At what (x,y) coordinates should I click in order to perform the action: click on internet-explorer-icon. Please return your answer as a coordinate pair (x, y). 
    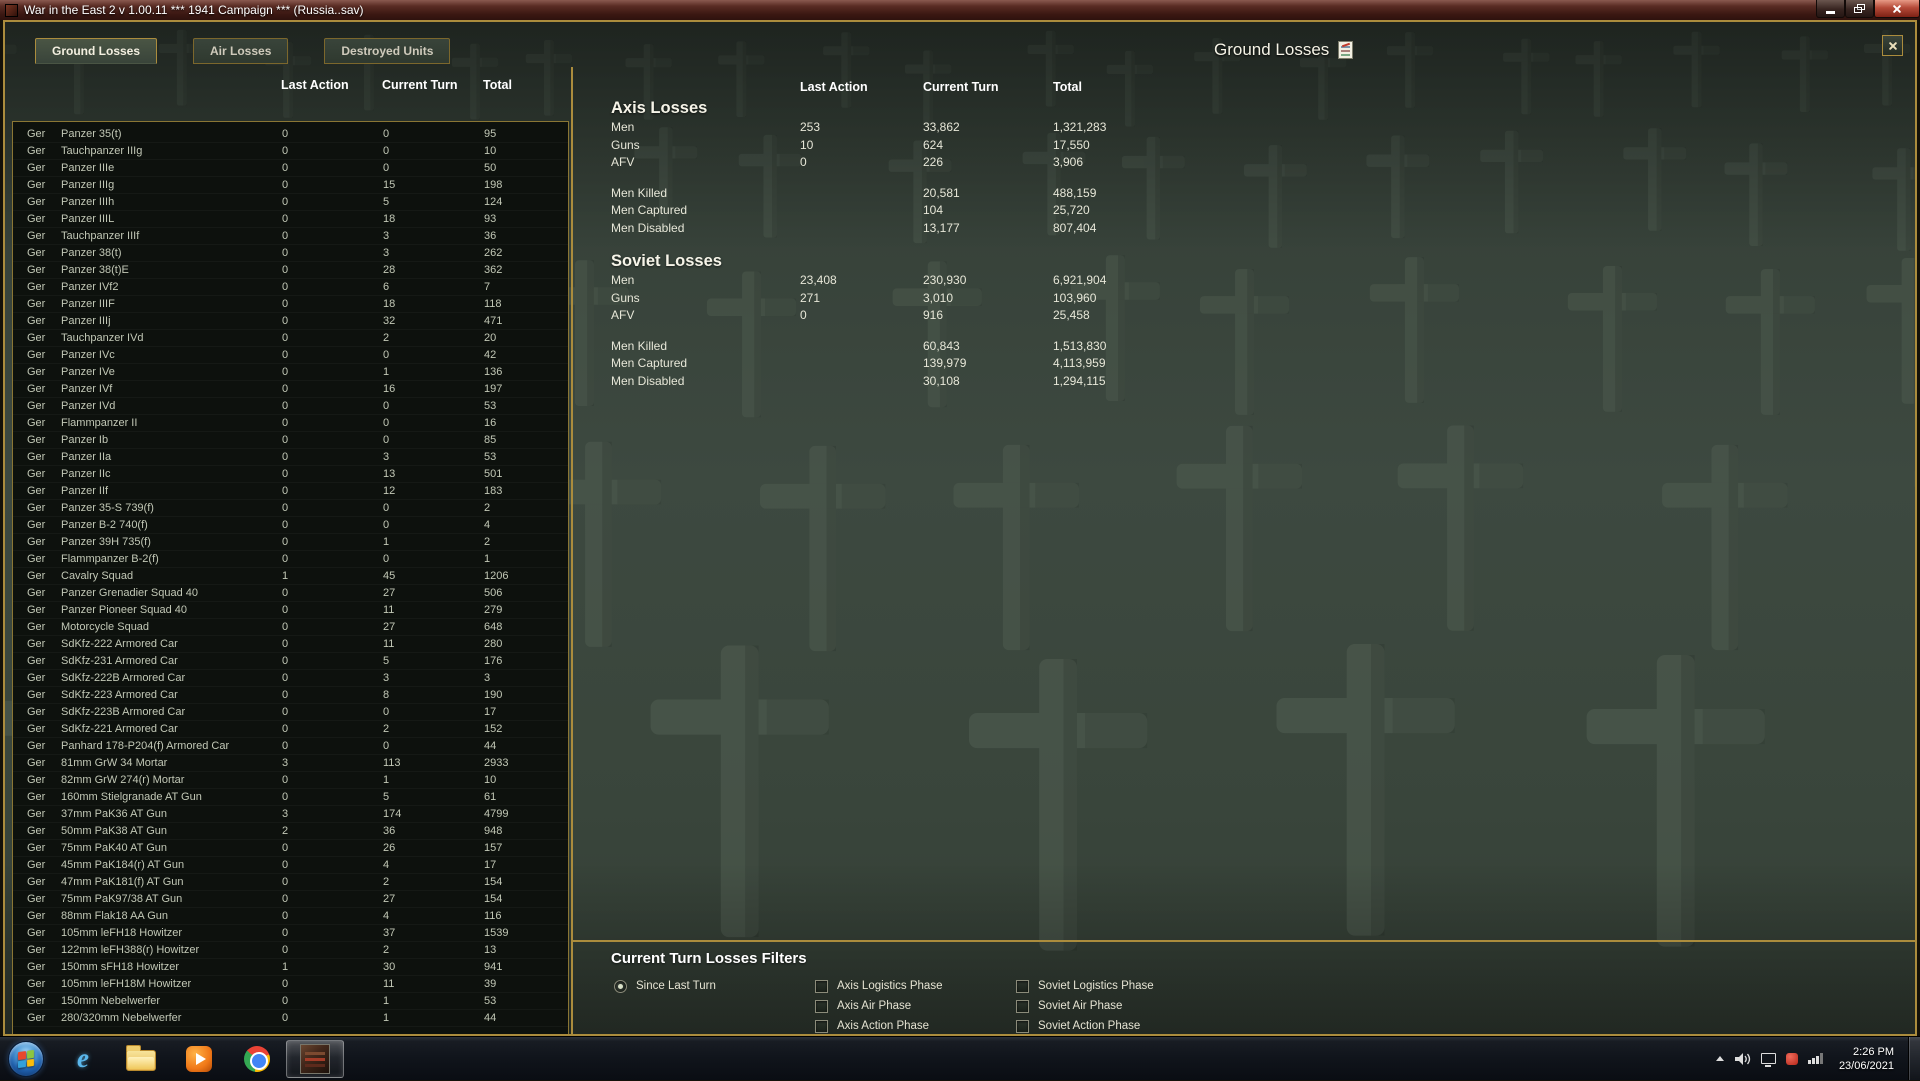
    Looking at the image, I should click on (83, 1058).